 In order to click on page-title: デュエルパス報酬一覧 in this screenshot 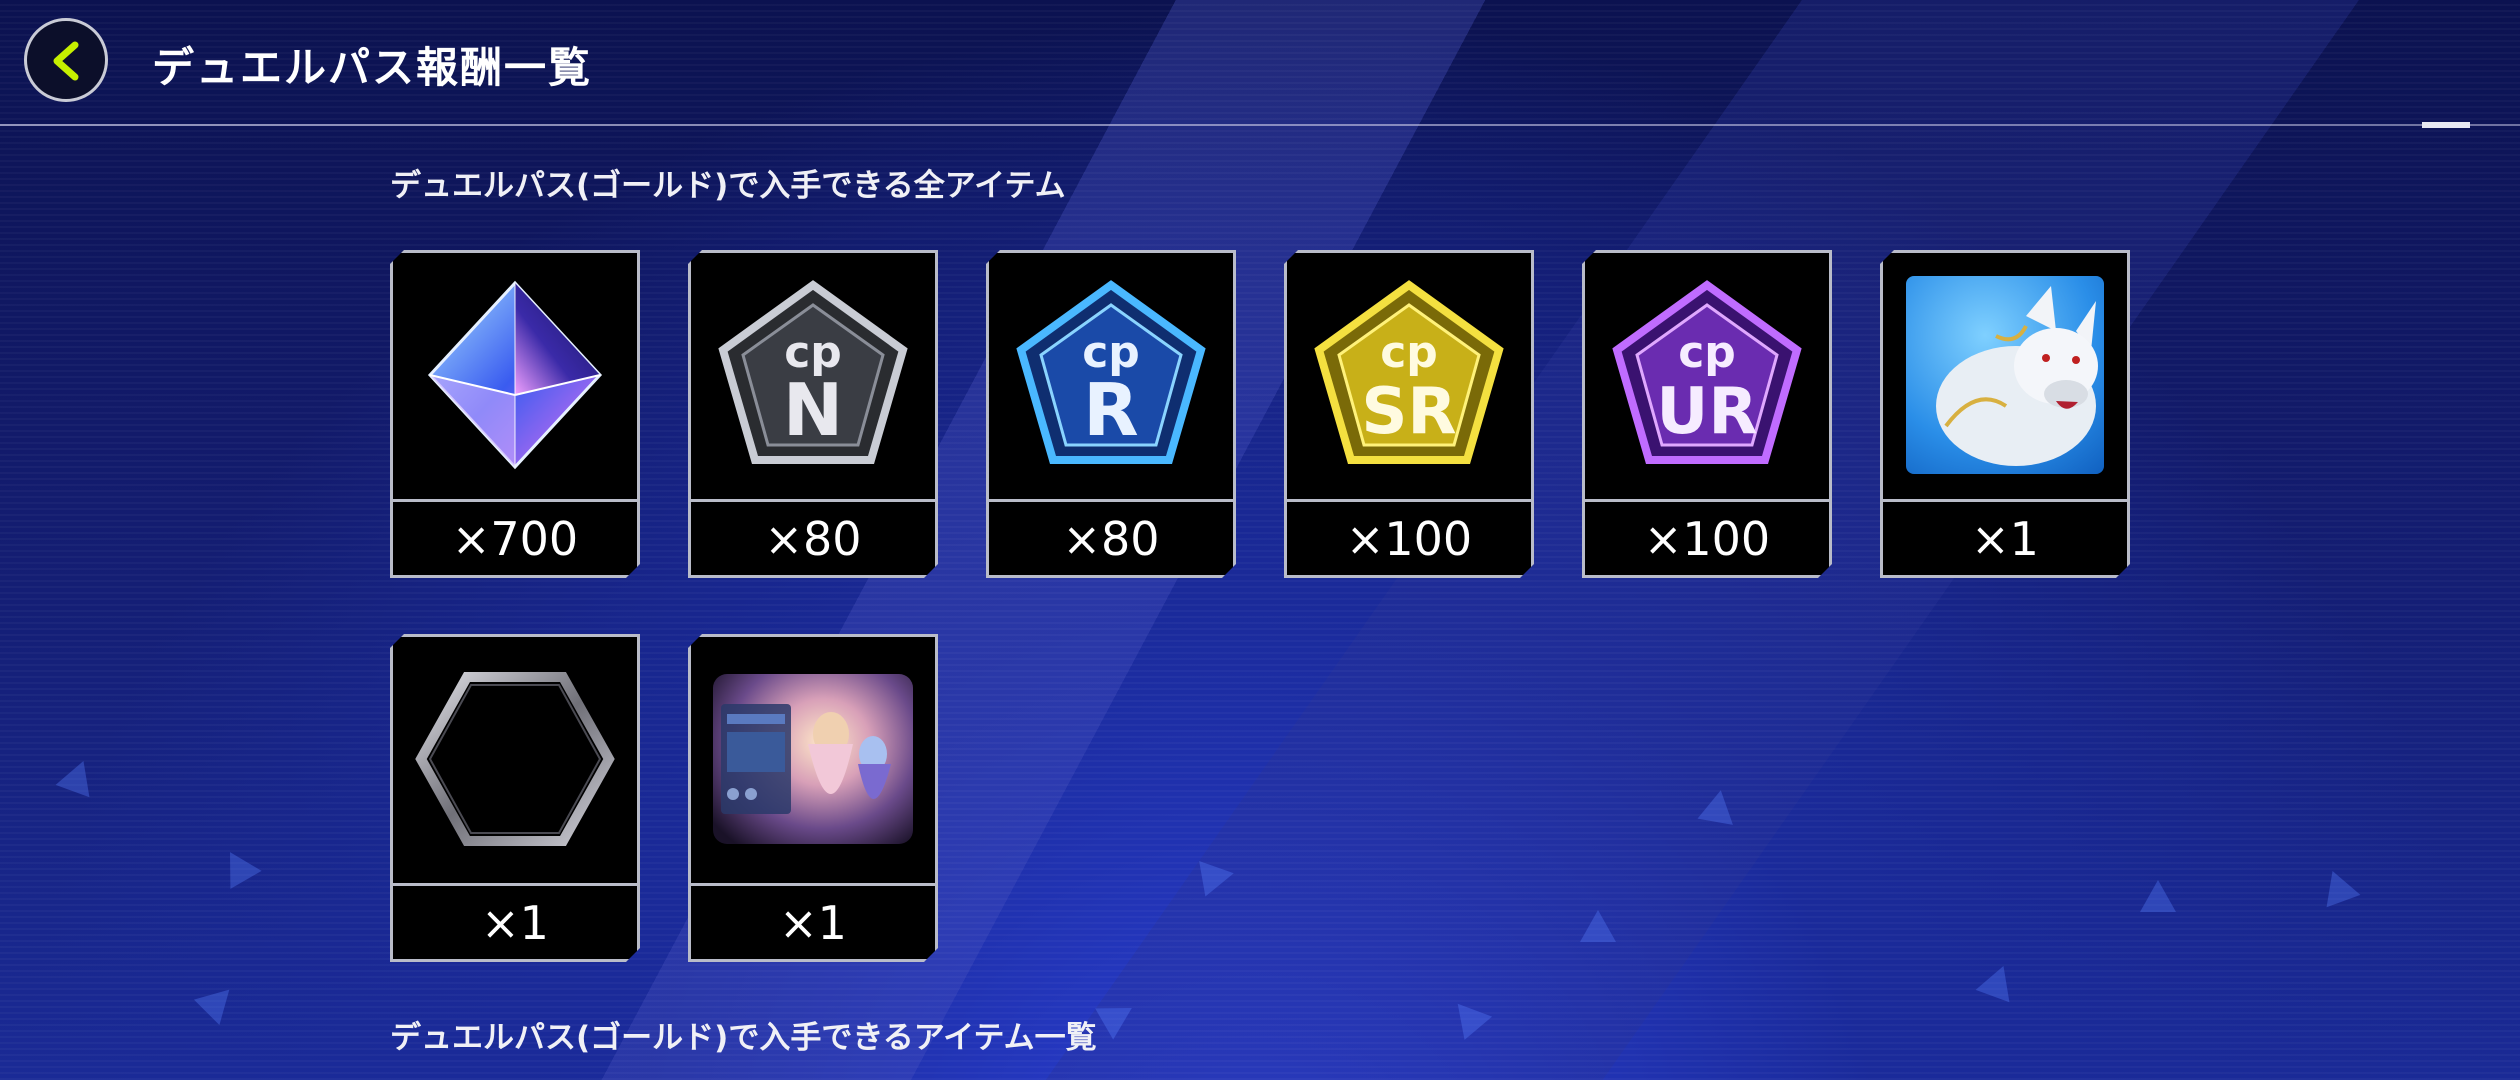, I will do `click(372, 67)`.